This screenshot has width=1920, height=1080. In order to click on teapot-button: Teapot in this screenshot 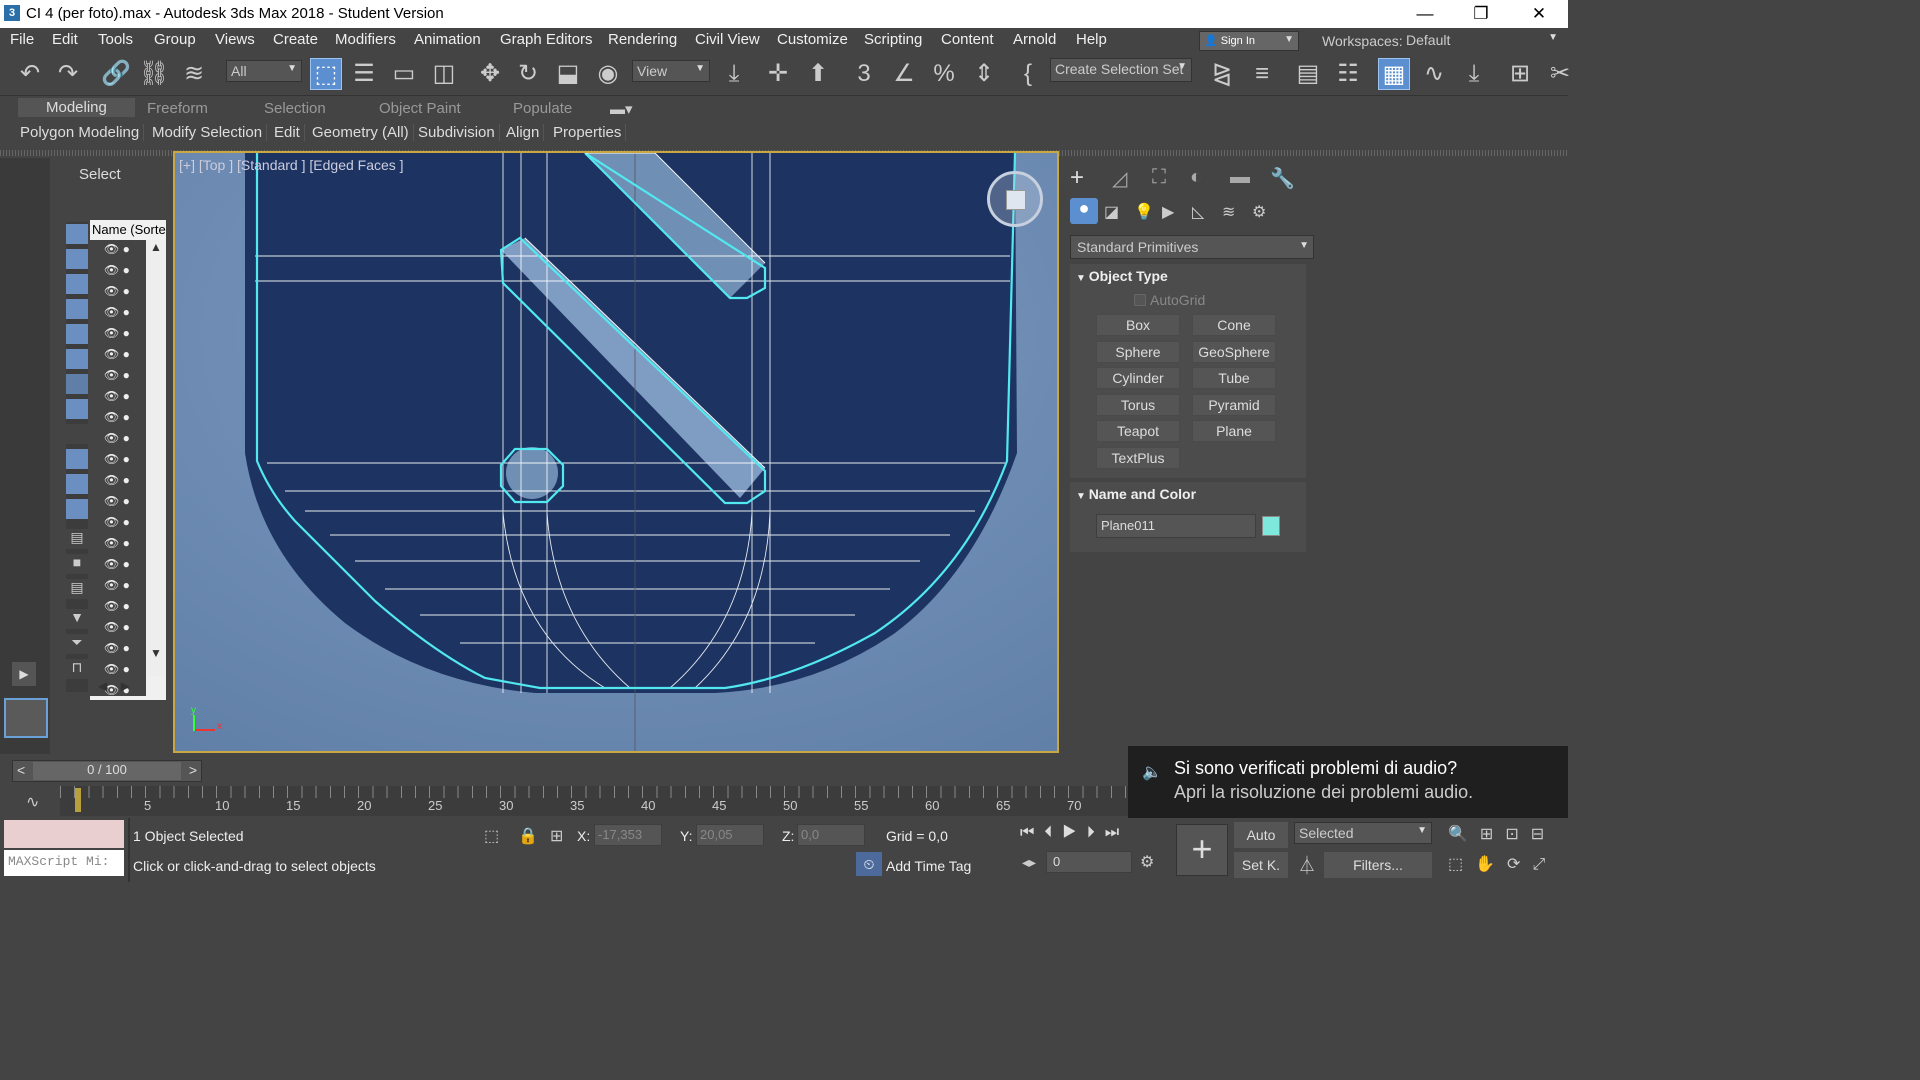, I will do `click(1138, 431)`.